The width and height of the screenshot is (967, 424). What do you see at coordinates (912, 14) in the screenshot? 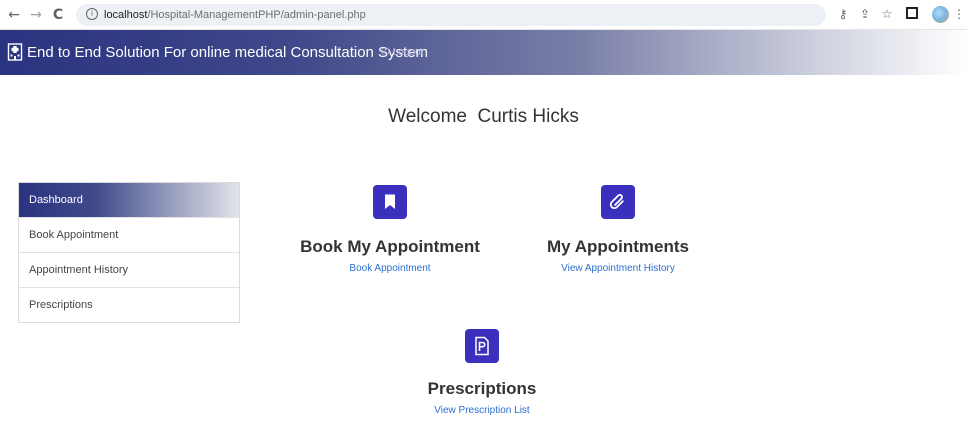
I see `side-panel-icon` at bounding box center [912, 14].